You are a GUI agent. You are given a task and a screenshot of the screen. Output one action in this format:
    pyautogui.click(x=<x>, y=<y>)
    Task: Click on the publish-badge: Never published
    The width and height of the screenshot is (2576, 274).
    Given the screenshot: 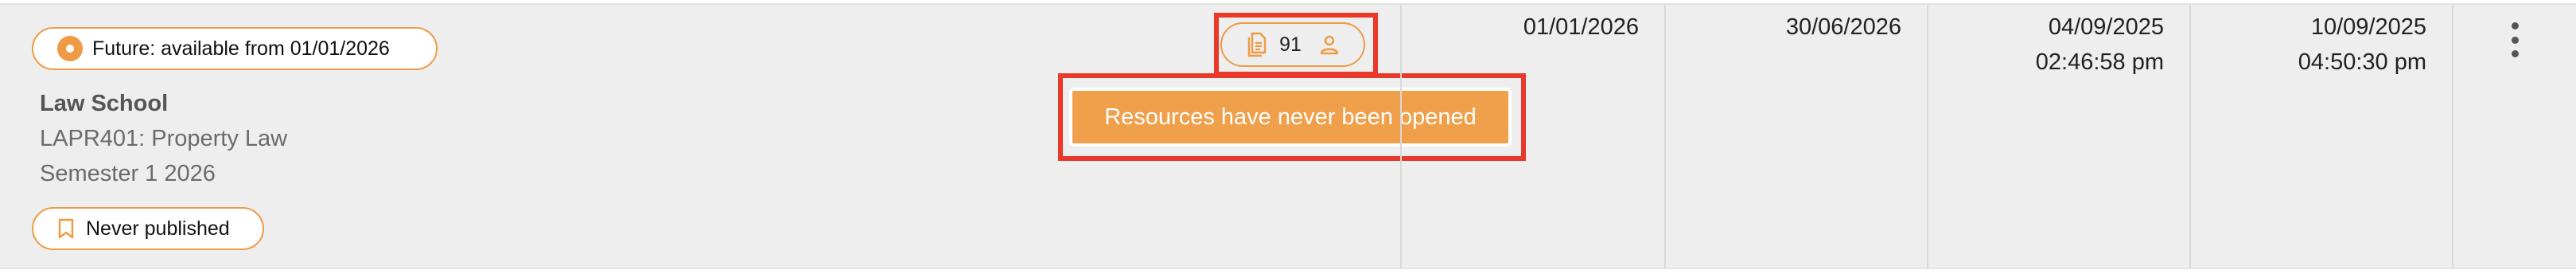 What is the action you would take?
    pyautogui.click(x=148, y=228)
    